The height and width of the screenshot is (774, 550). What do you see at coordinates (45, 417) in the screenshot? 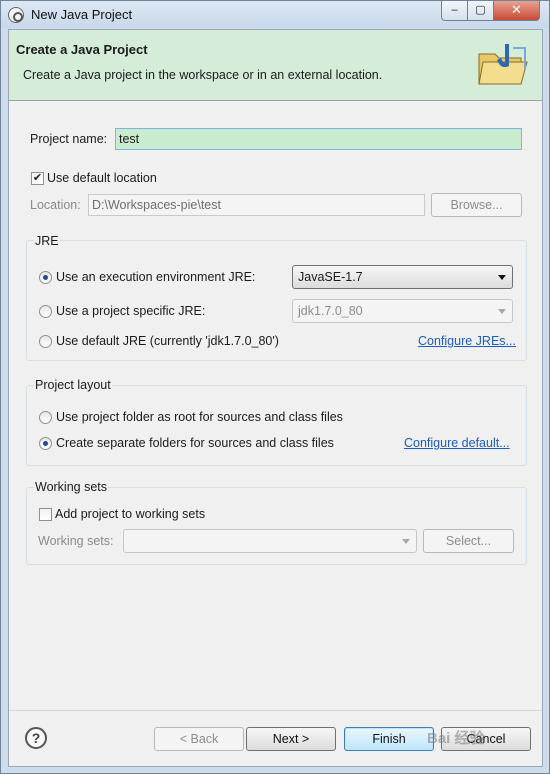
I see `layout-root-radio` at bounding box center [45, 417].